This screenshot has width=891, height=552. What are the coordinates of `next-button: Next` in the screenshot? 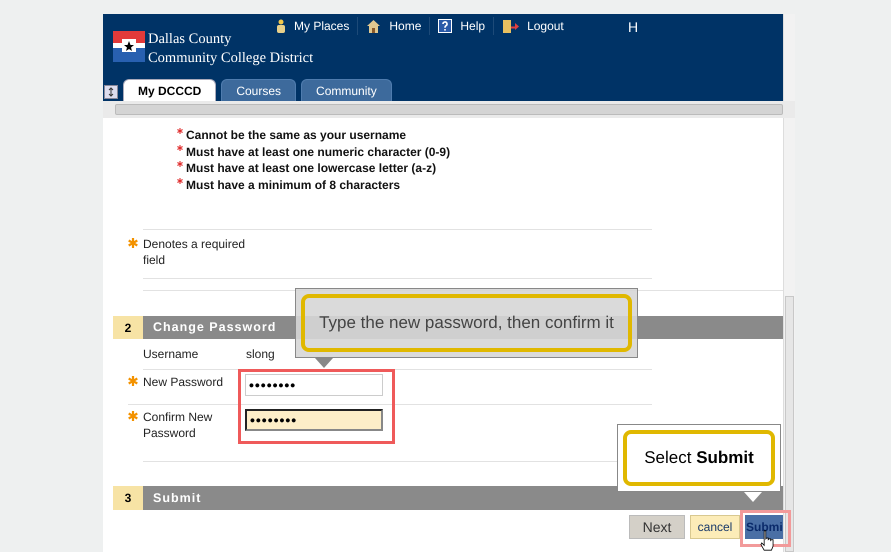 It's located at (657, 527).